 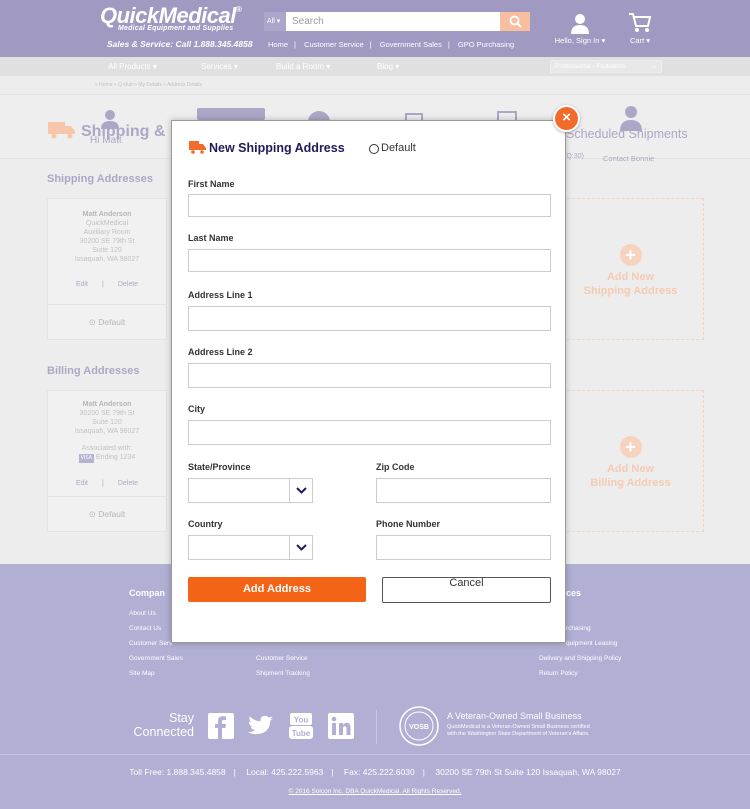 I want to click on zip-code-field, so click(x=463, y=490).